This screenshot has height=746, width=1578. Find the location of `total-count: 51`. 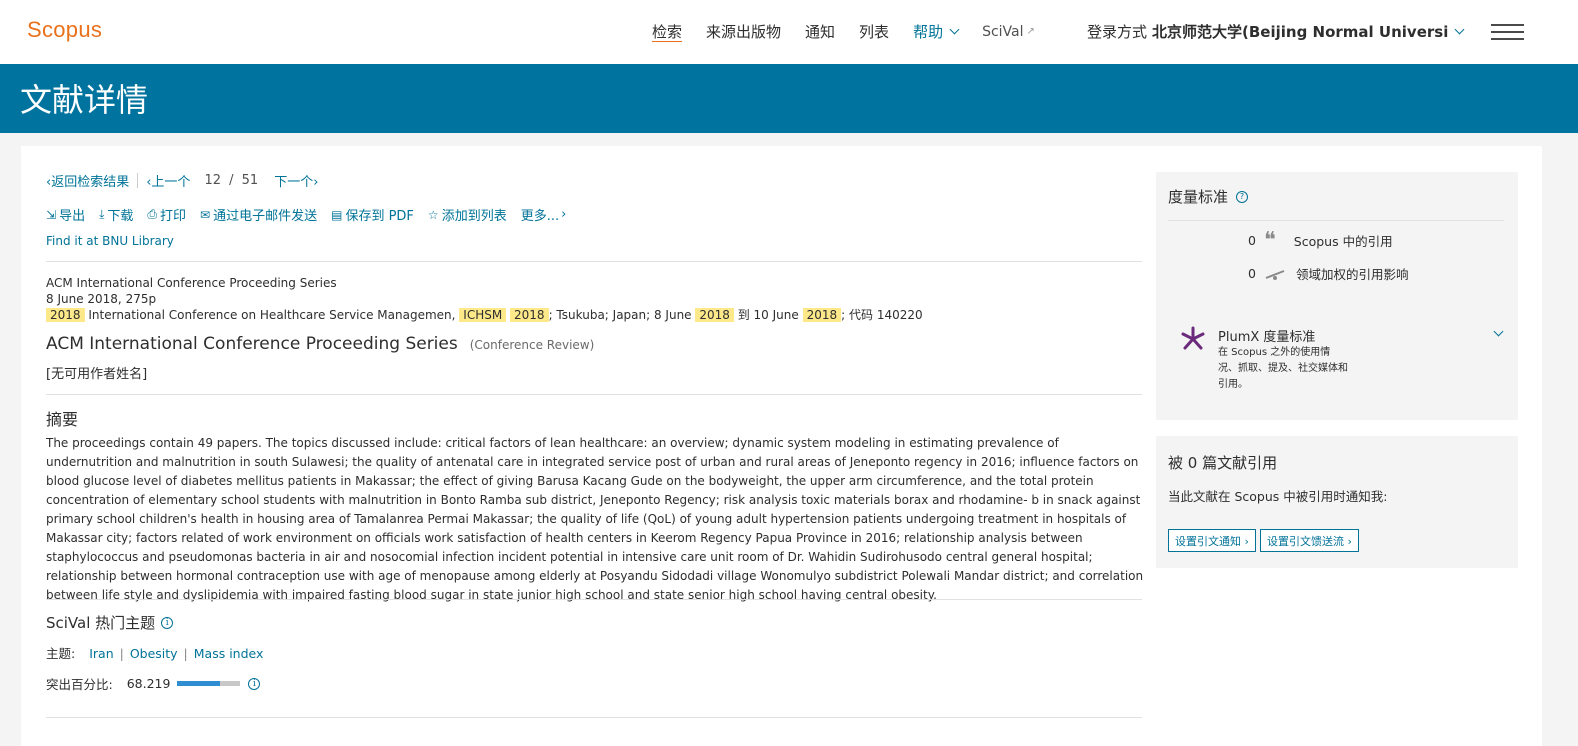

total-count: 51 is located at coordinates (250, 180).